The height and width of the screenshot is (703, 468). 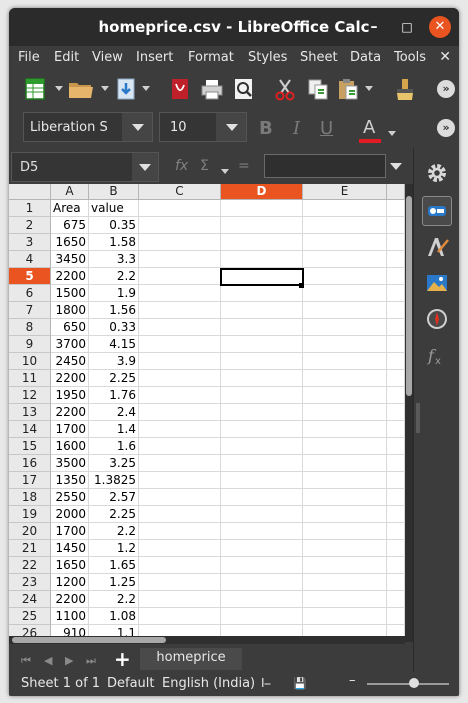 I want to click on print-icon, so click(x=212, y=89).